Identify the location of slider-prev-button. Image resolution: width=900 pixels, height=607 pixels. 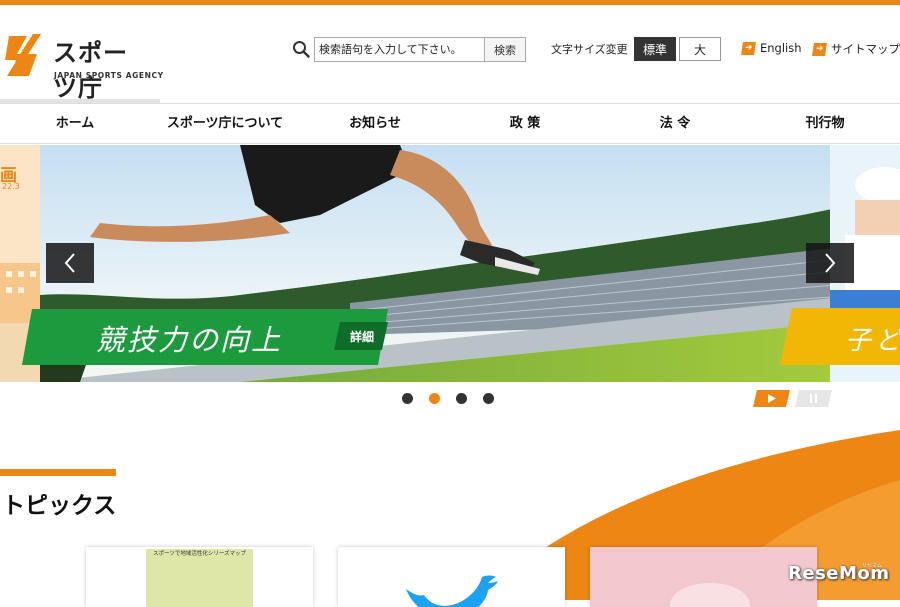
(70, 263).